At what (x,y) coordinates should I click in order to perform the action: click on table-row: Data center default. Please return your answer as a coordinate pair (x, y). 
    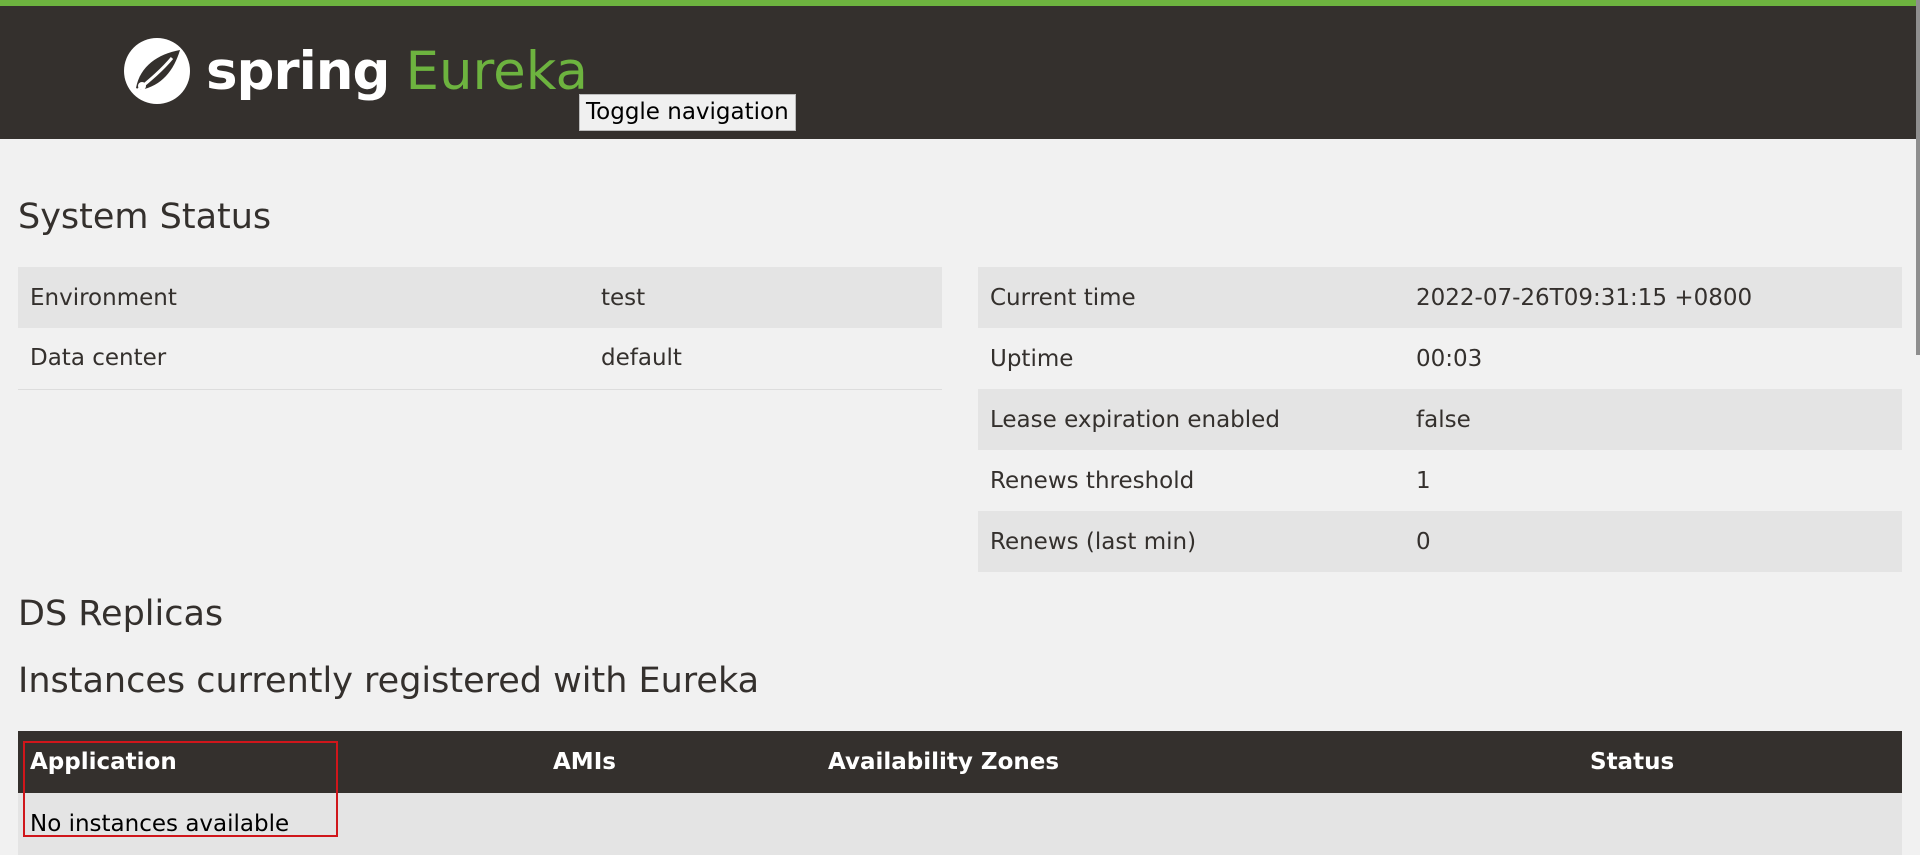
    Looking at the image, I should click on (480, 358).